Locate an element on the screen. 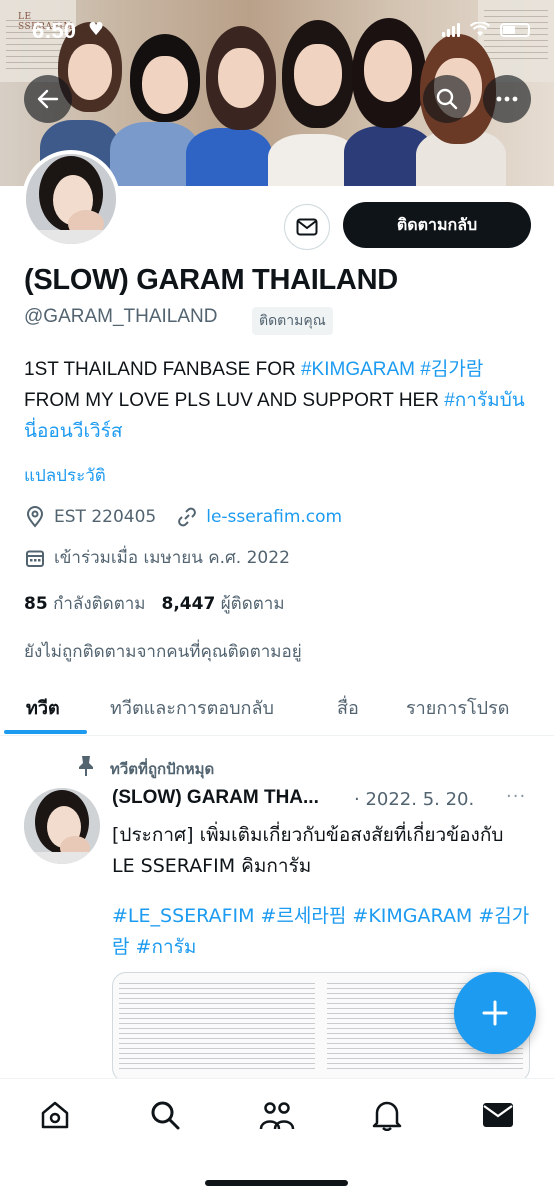  profile-location: EST 220405 is located at coordinates (105, 517).